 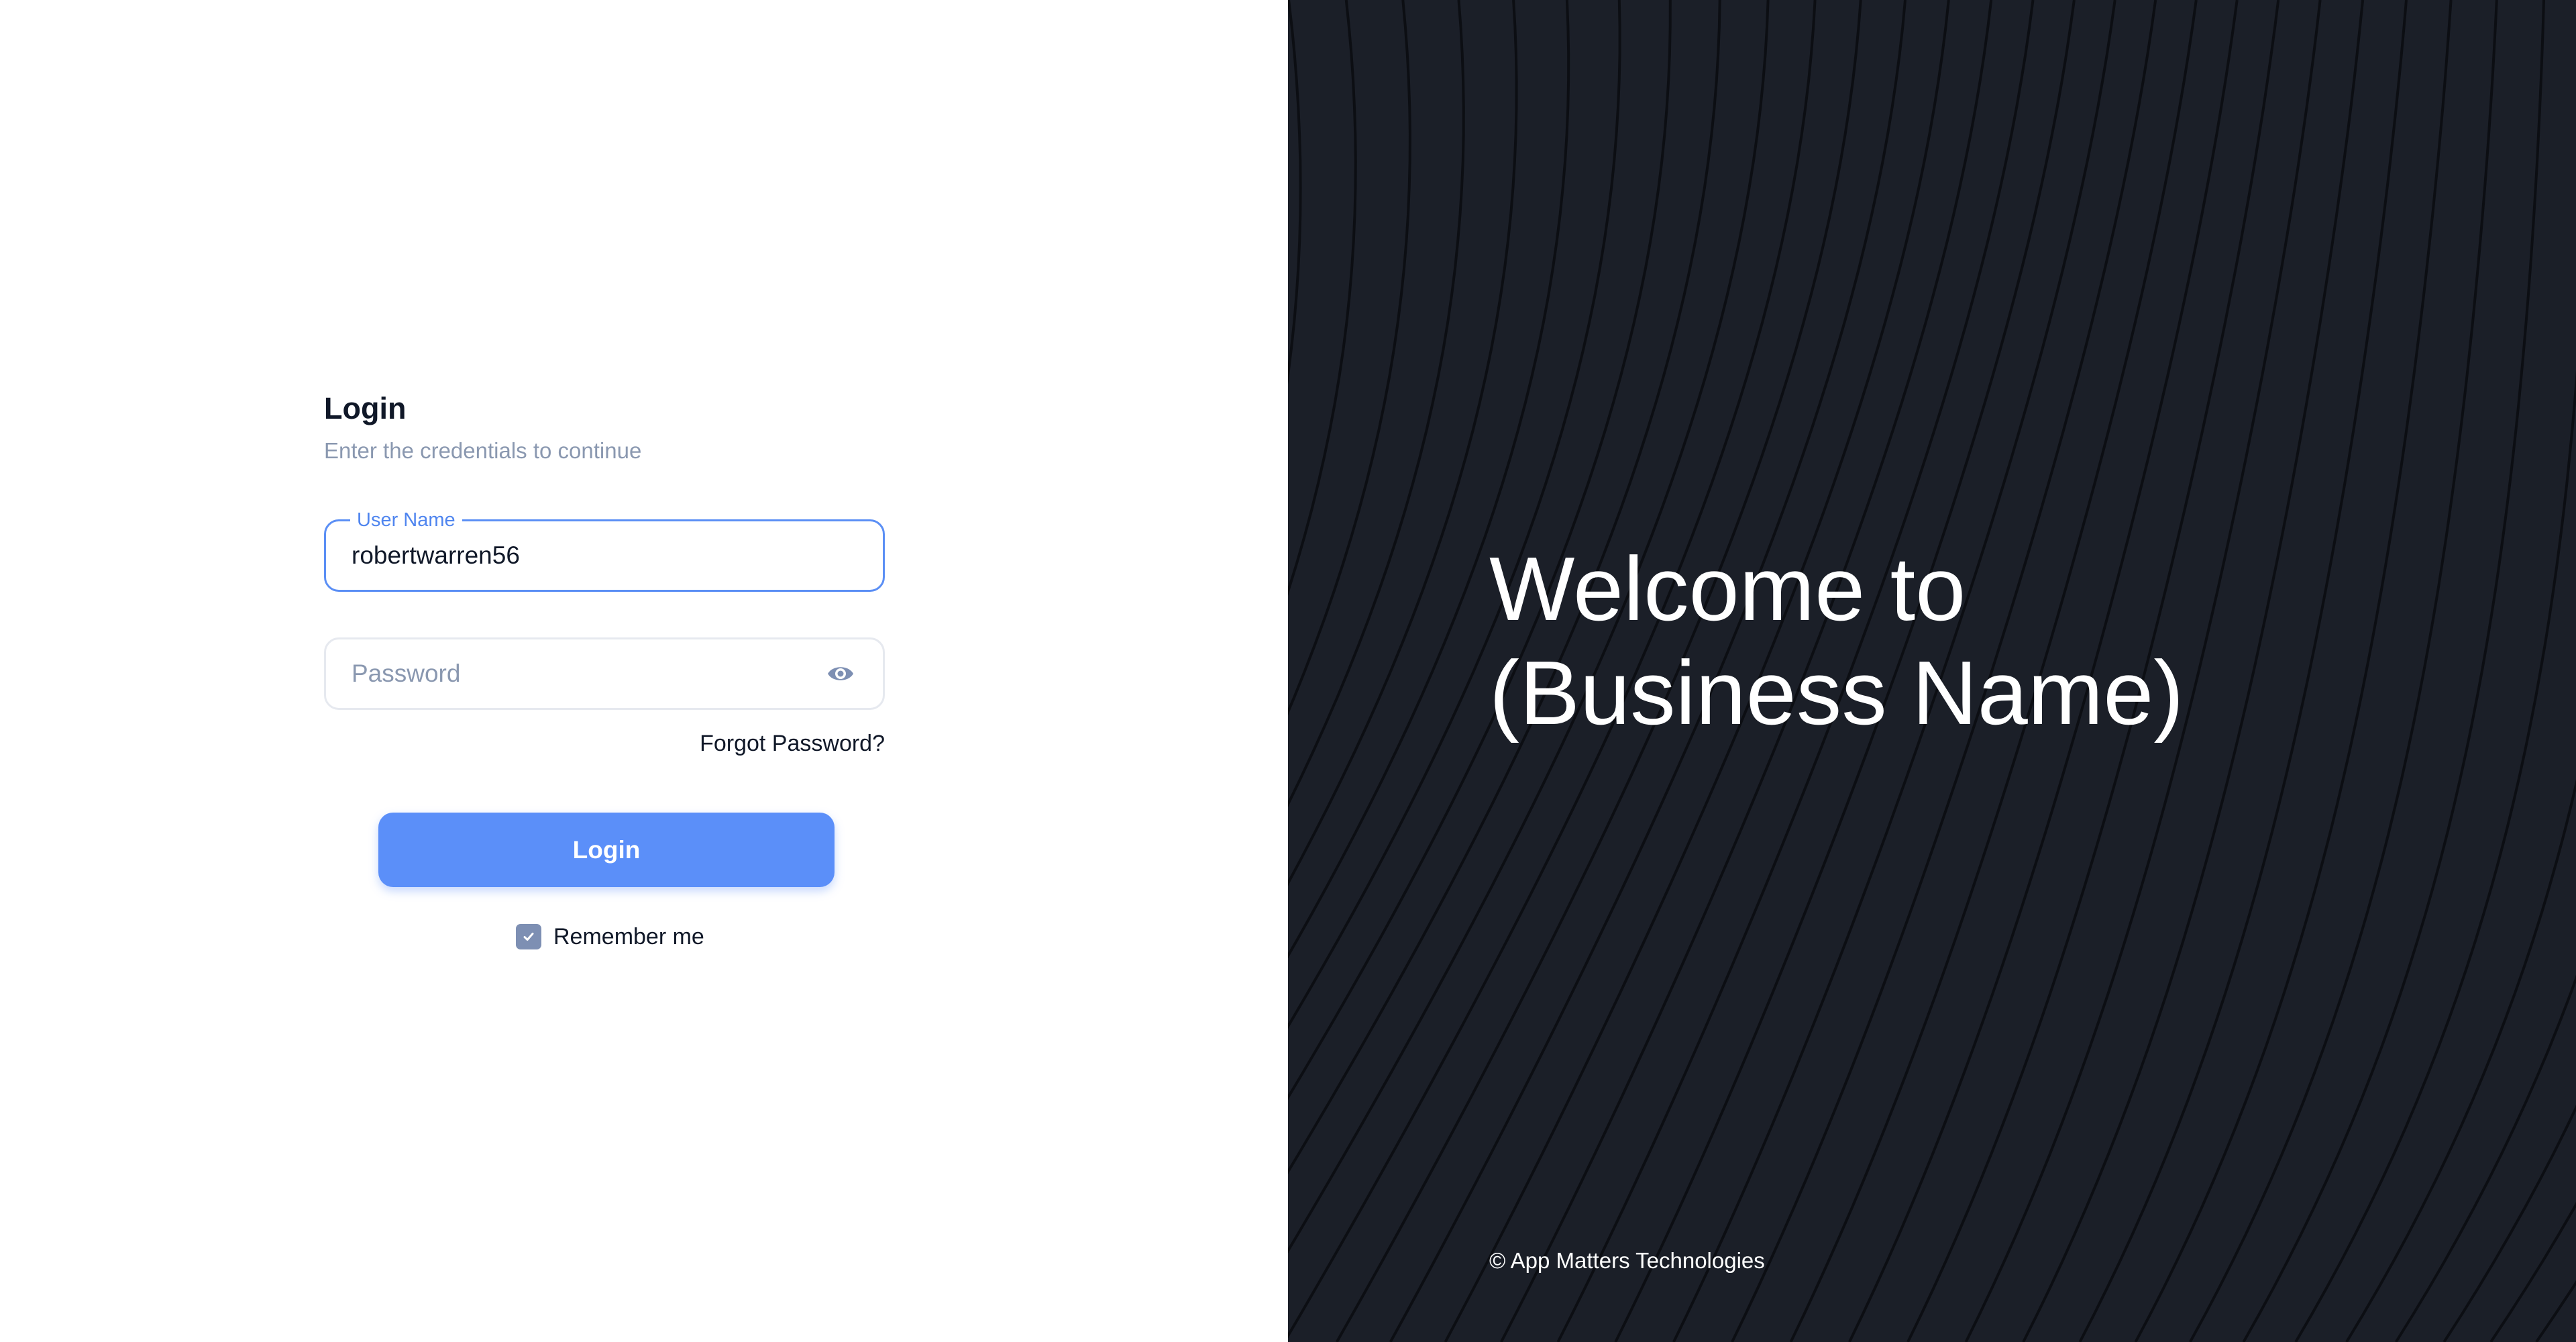 What do you see at coordinates (580, 673) in the screenshot?
I see `password-input` at bounding box center [580, 673].